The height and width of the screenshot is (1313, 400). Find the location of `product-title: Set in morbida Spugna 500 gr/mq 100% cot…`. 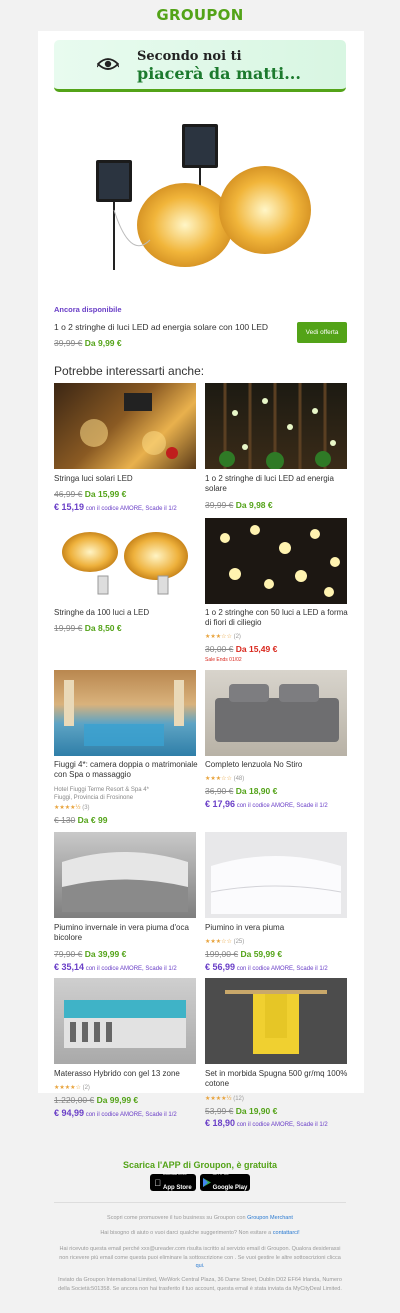

product-title: Set in morbida Spugna 500 gr/mq 100% cot… is located at coordinates (277, 1079).